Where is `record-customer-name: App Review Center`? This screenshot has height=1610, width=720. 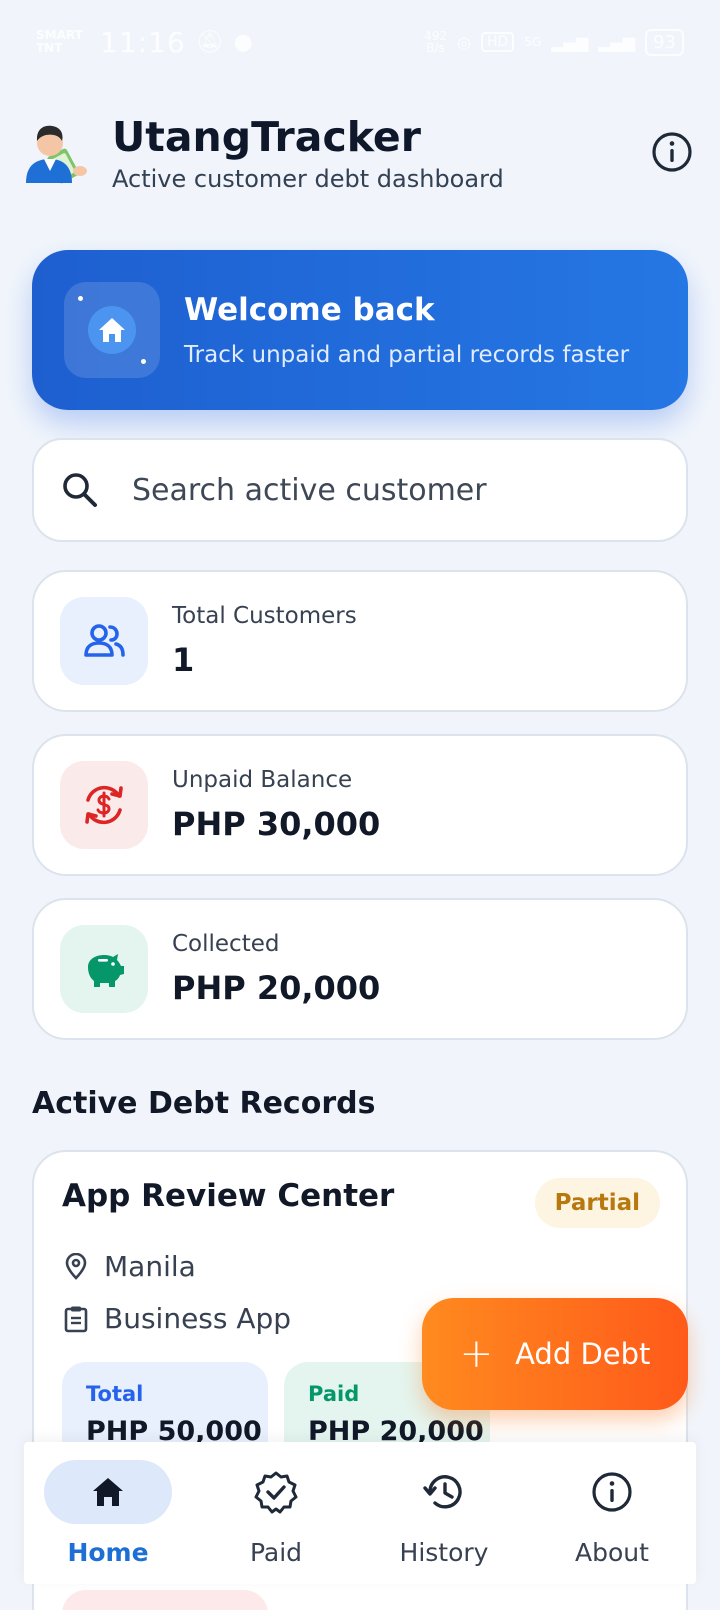 record-customer-name: App Review Center is located at coordinates (228, 1196).